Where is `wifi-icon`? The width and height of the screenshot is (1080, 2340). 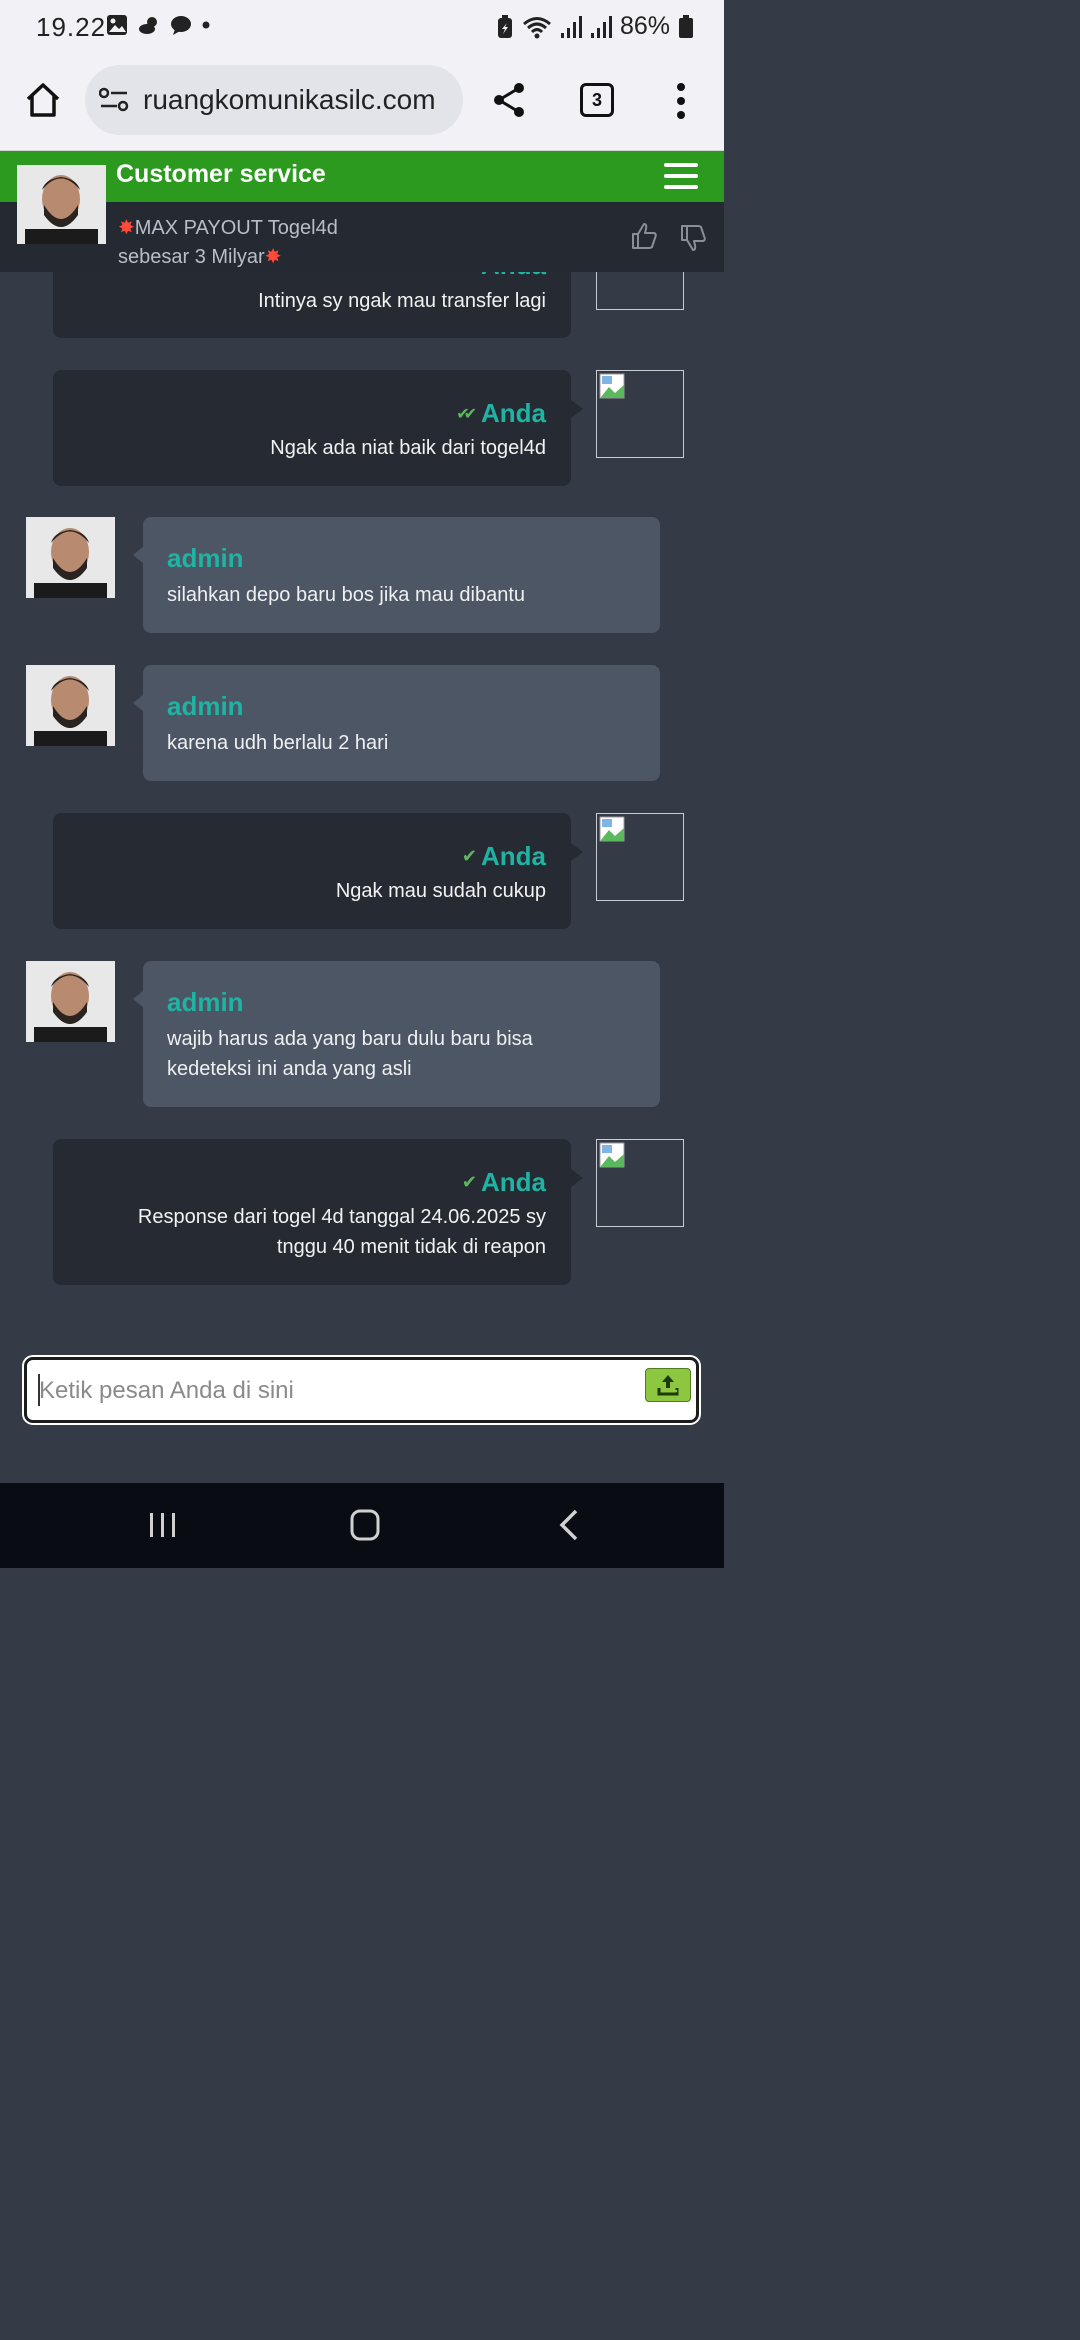 wifi-icon is located at coordinates (536, 27).